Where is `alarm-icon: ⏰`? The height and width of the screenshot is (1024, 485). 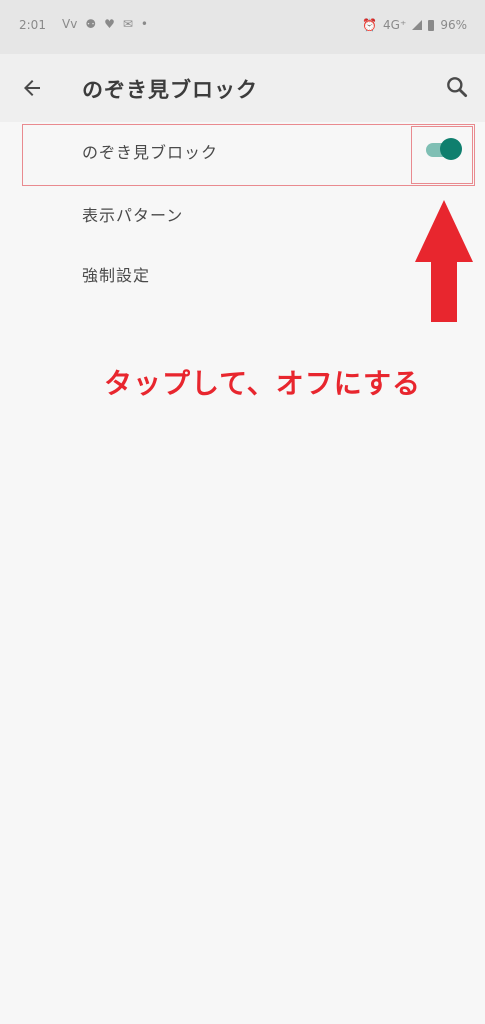
alarm-icon: ⏰ is located at coordinates (370, 25).